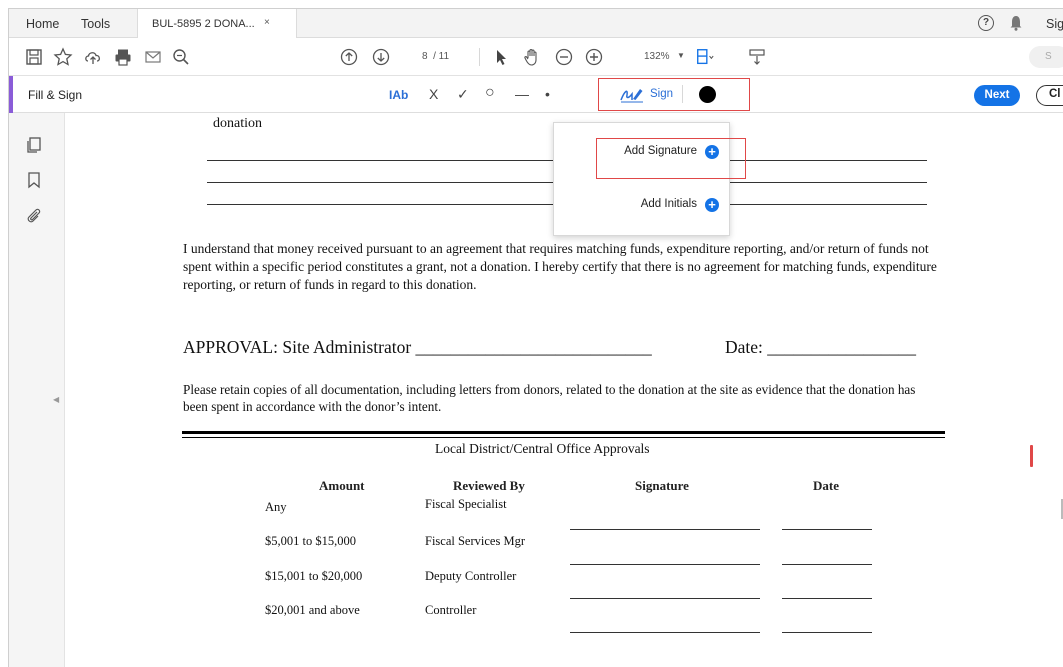 The height and width of the screenshot is (667, 1063). I want to click on next-button: Next, so click(997, 95).